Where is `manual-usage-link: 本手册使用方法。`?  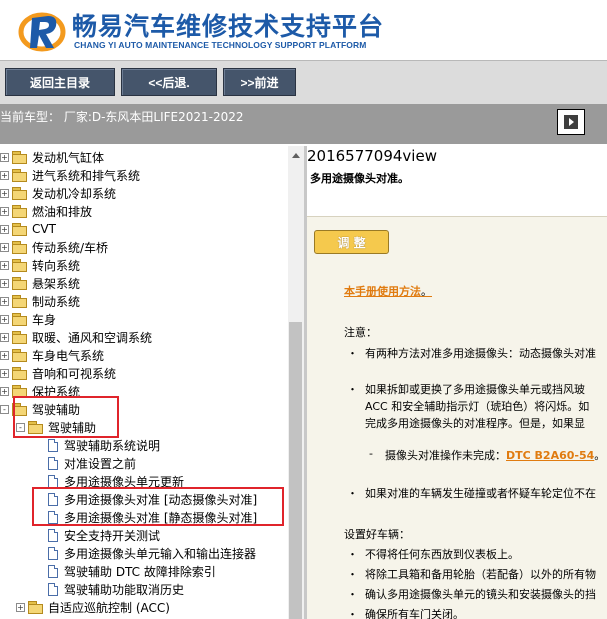 manual-usage-link: 本手册使用方法。 is located at coordinates (388, 291).